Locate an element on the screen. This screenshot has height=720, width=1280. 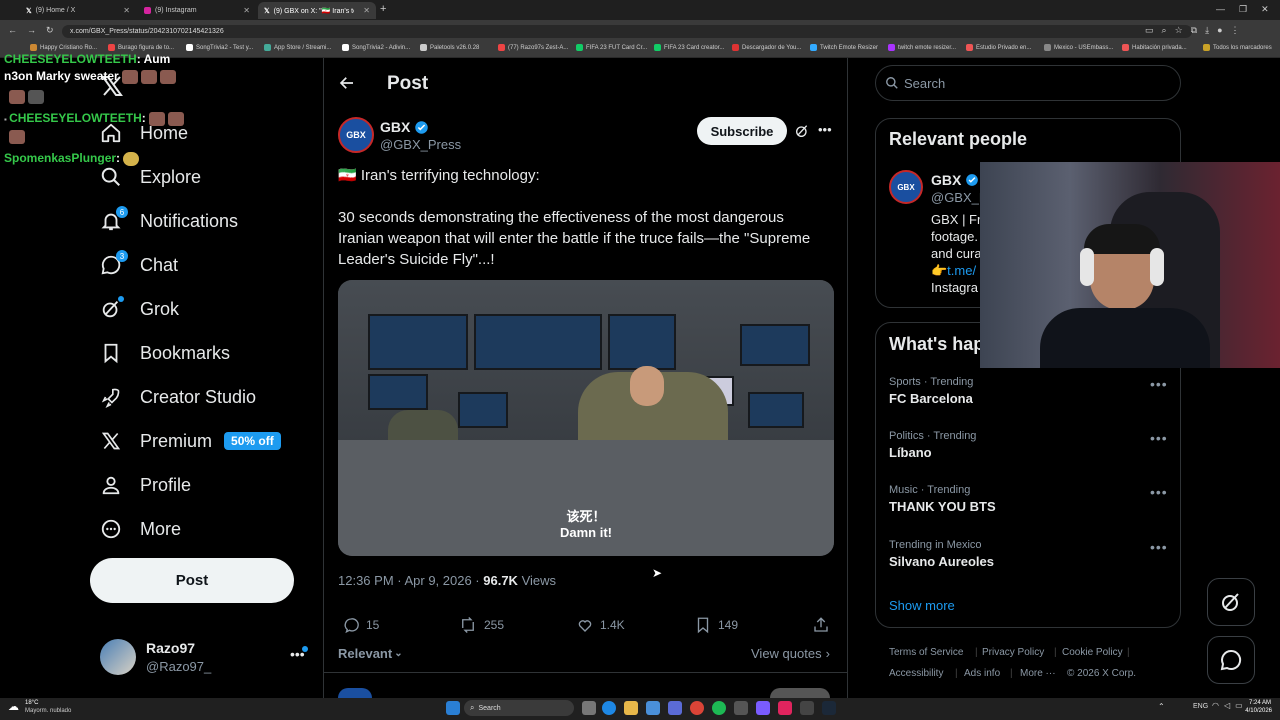
spotify-icon is located at coordinates (719, 708).